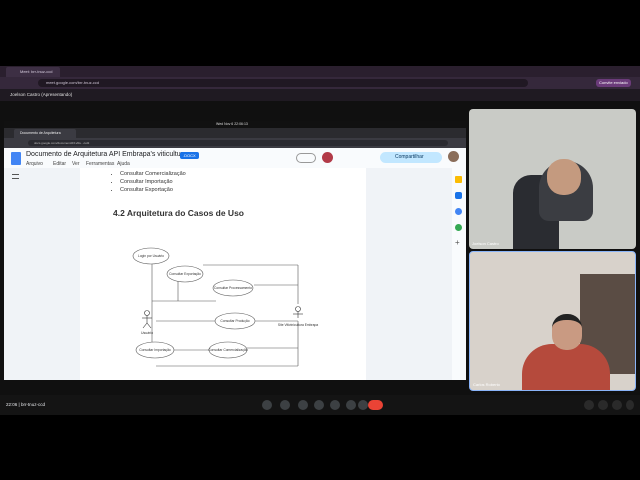 This screenshot has height=480, width=640. I want to click on meeting-time: 22:06, so click(12, 404).